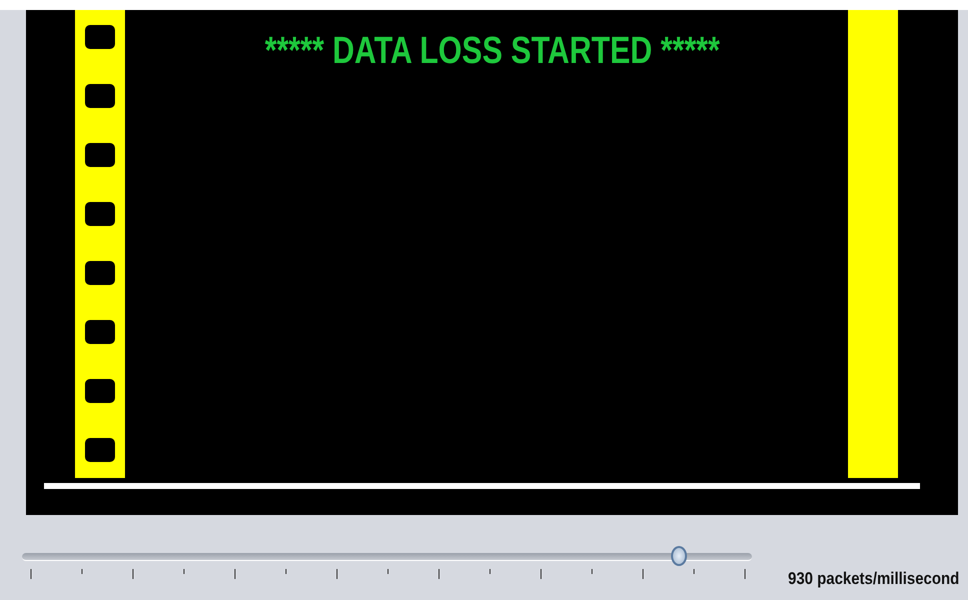 The height and width of the screenshot is (600, 968). Describe the element at coordinates (492, 51) in the screenshot. I see `status-title: ***** DATA LOSS STARTED *****` at that location.